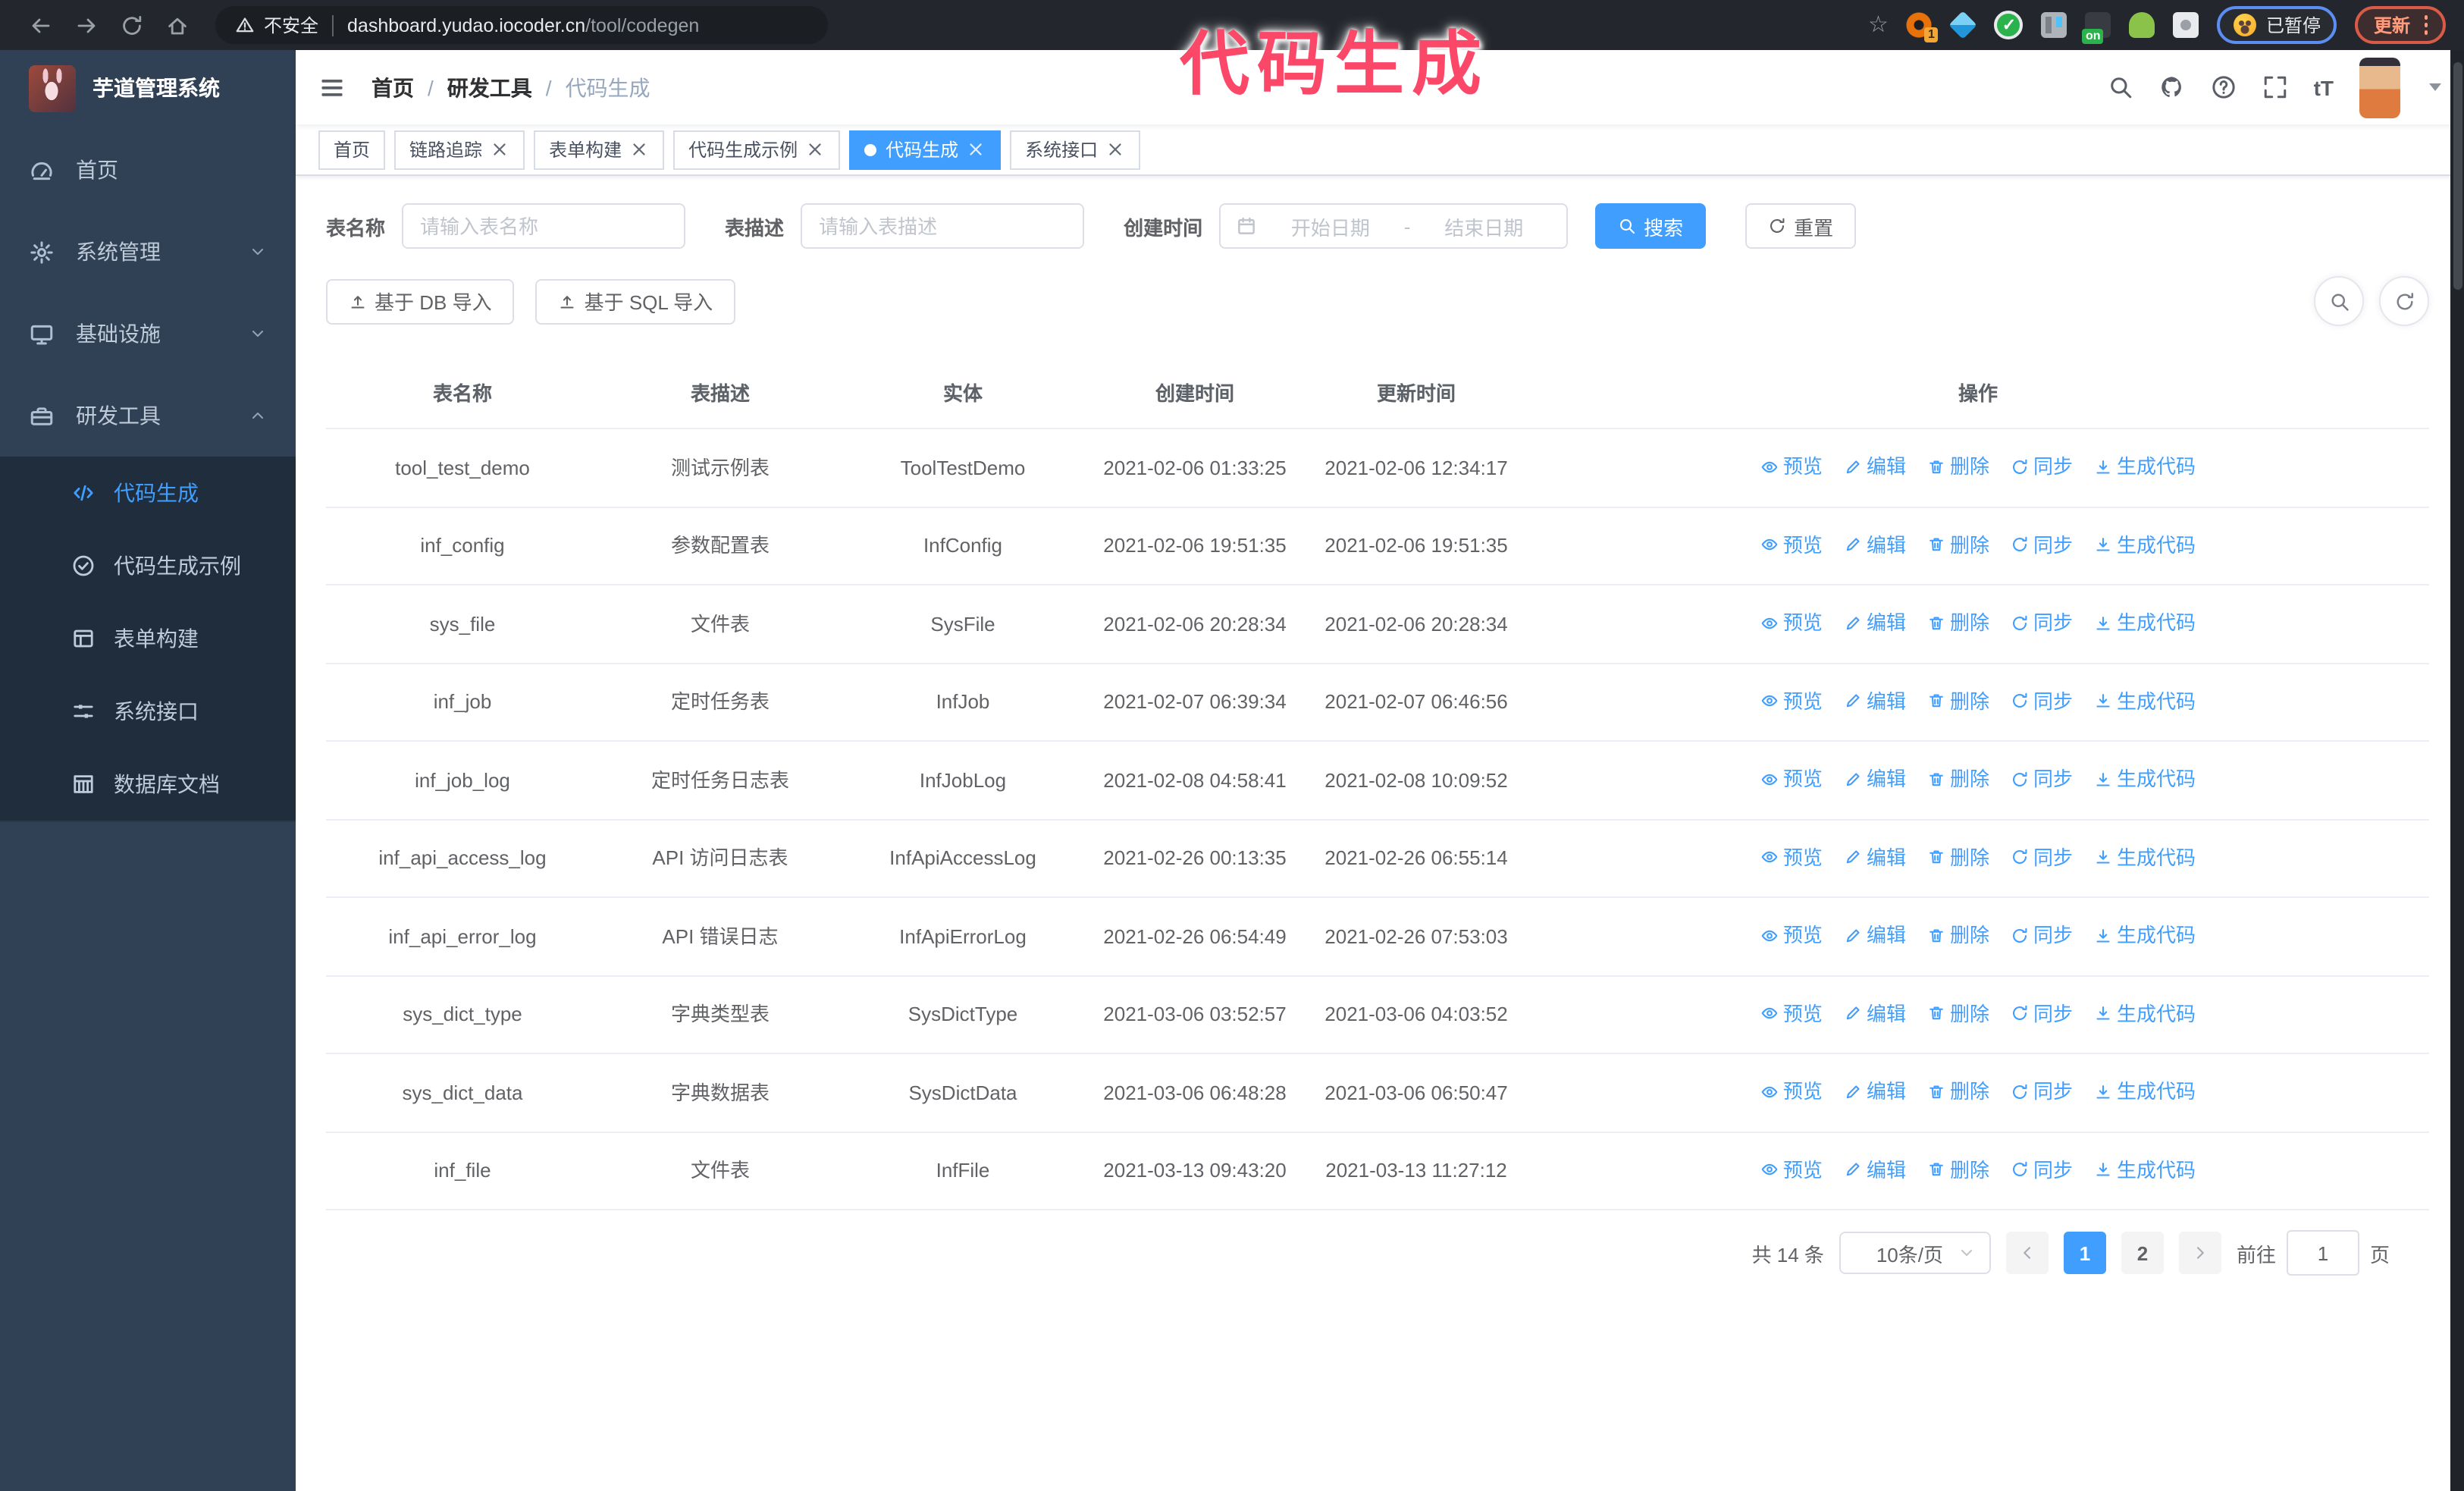 This screenshot has height=1491, width=2464. I want to click on browser-menu-icon, so click(2426, 25).